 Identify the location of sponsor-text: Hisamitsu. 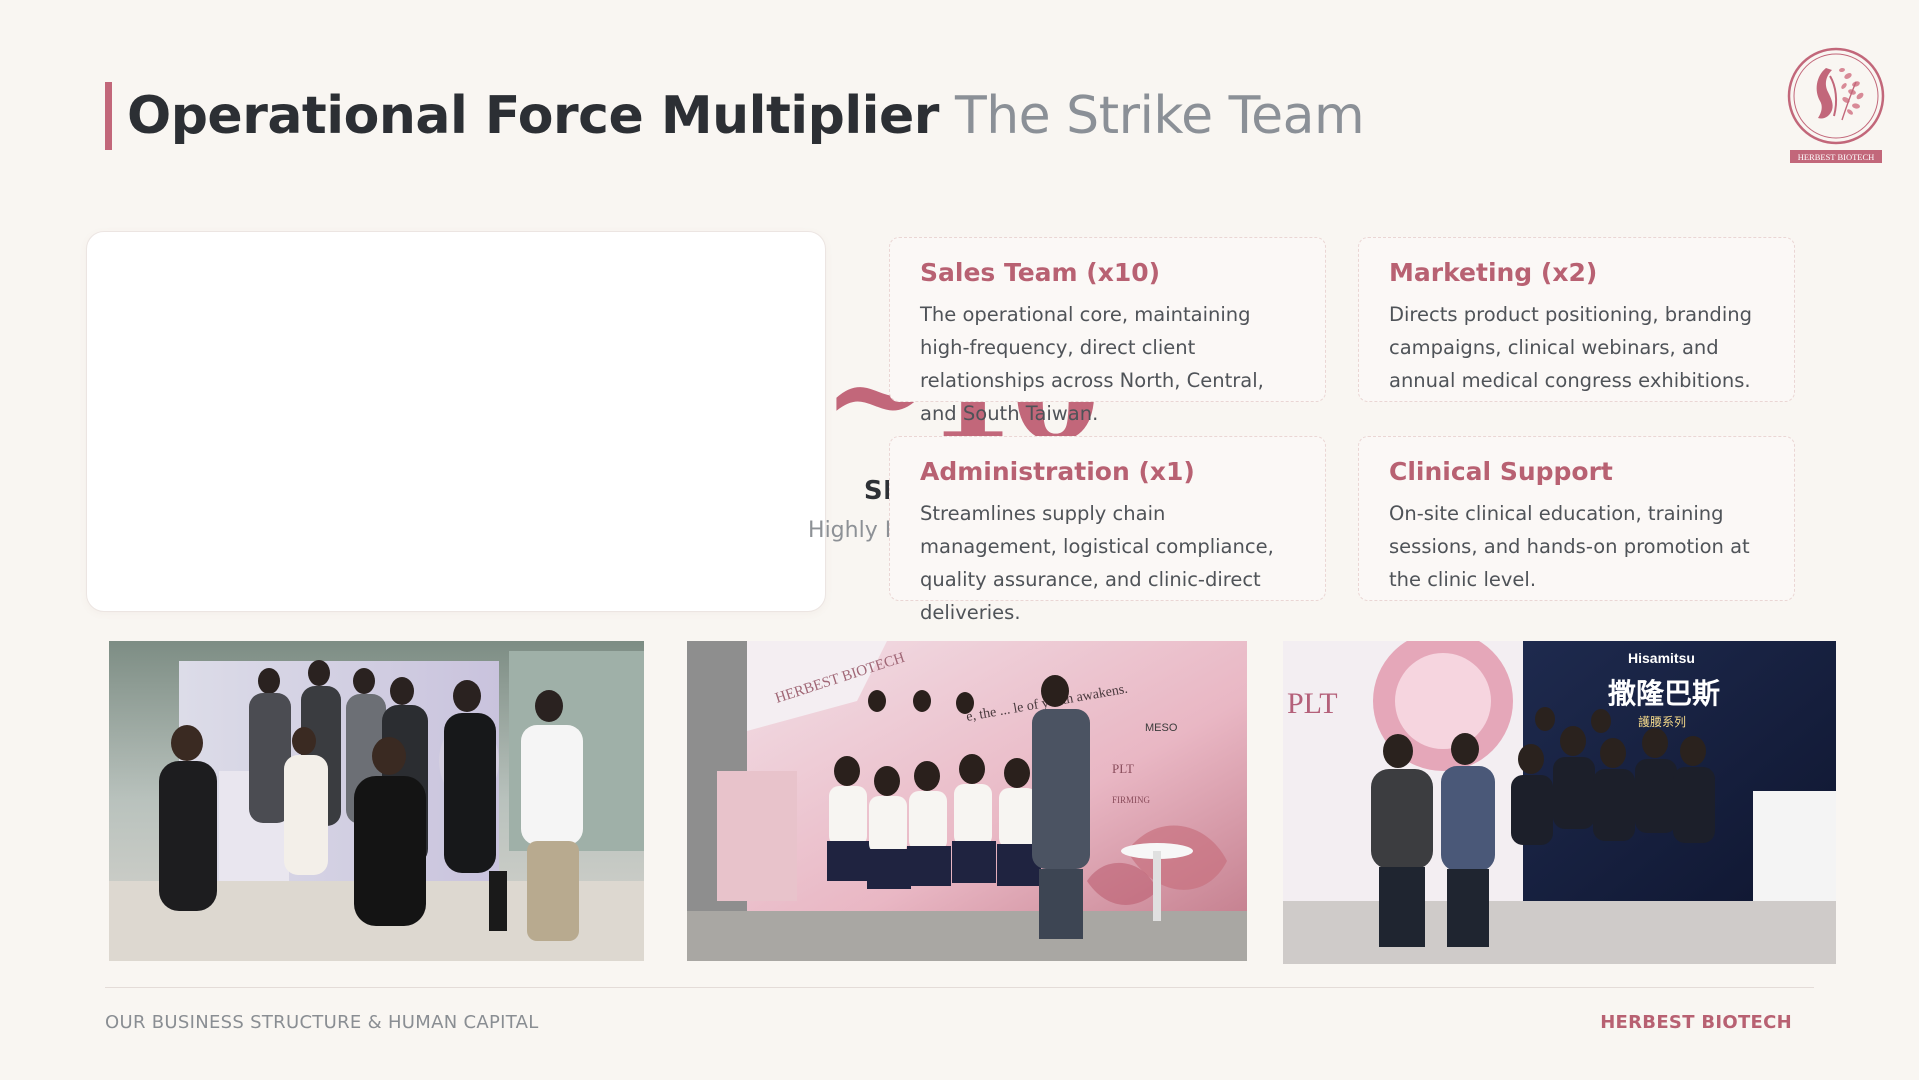
(1661, 658).